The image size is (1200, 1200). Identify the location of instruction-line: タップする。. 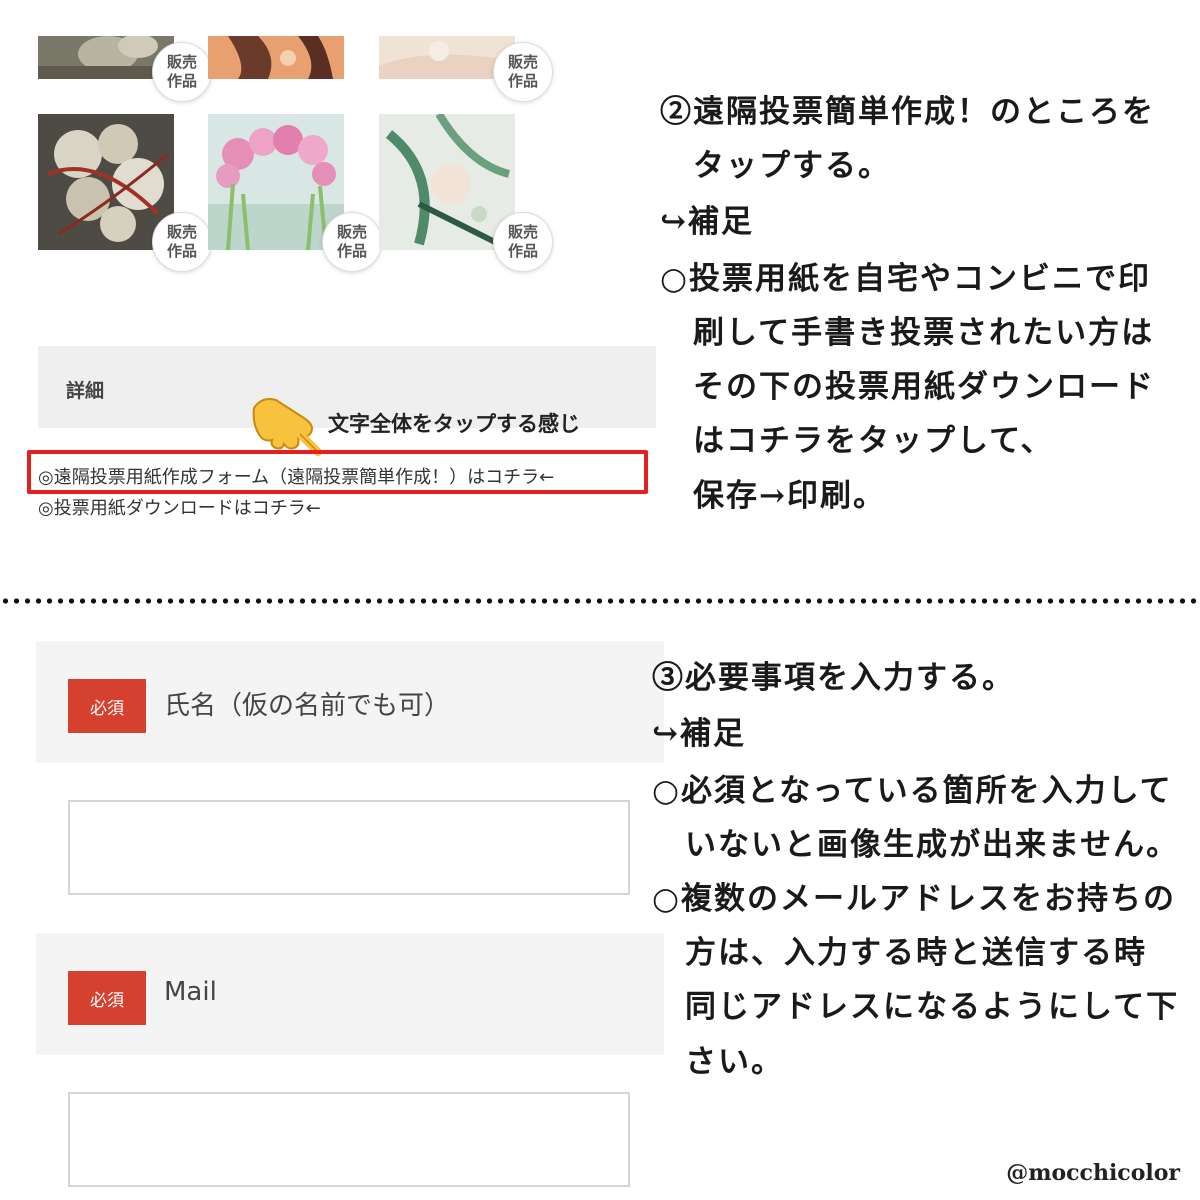
(775, 166).